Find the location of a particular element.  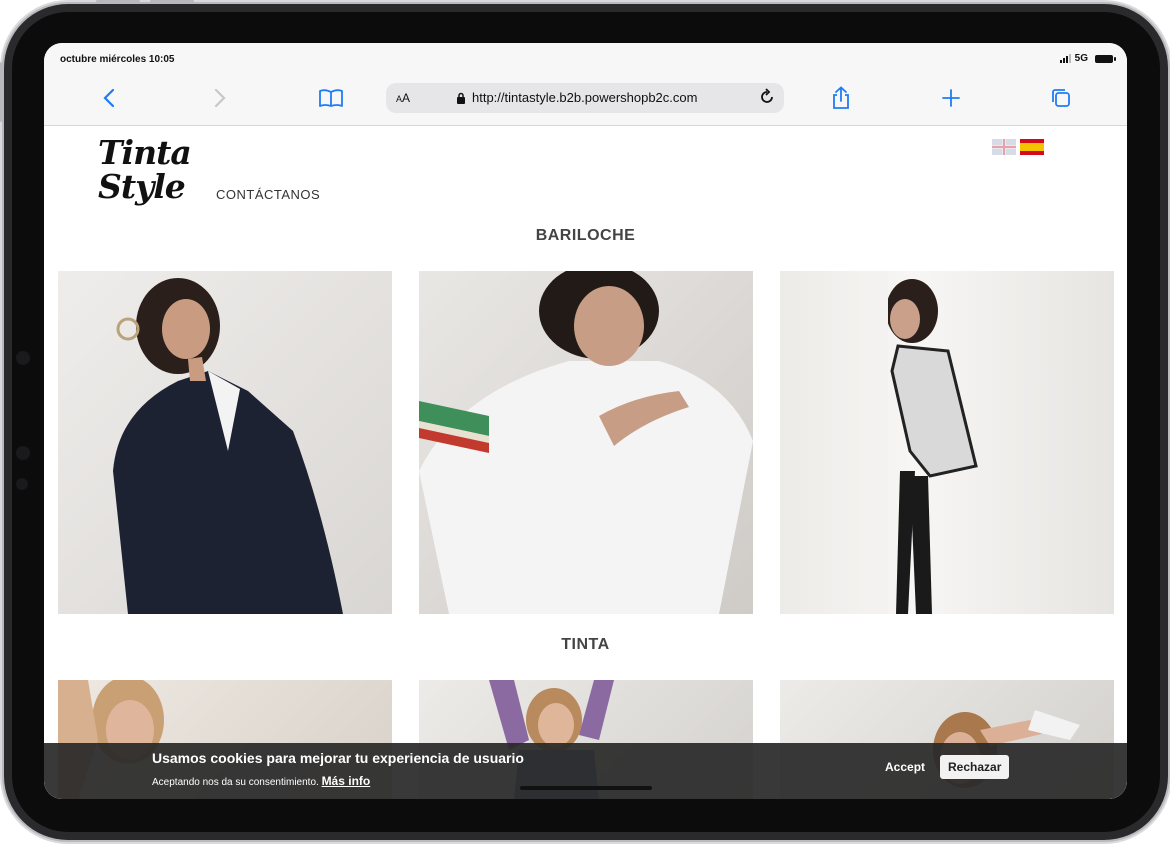

chevron-left-icon is located at coordinates (109, 98).